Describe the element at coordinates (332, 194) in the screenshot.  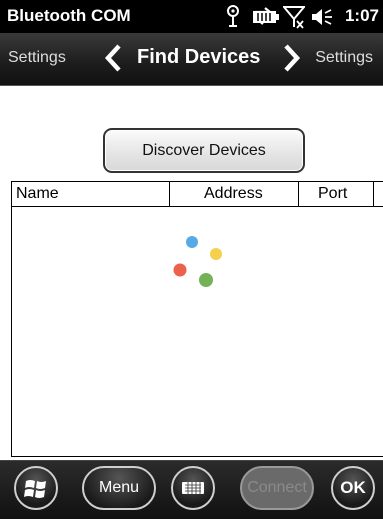
I see `column-header-port: Port` at that location.